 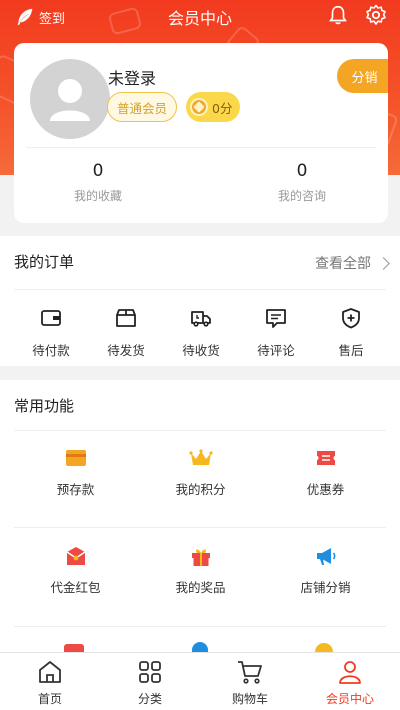 What do you see at coordinates (276, 350) in the screenshot?
I see `order-item-label: 待评论` at bounding box center [276, 350].